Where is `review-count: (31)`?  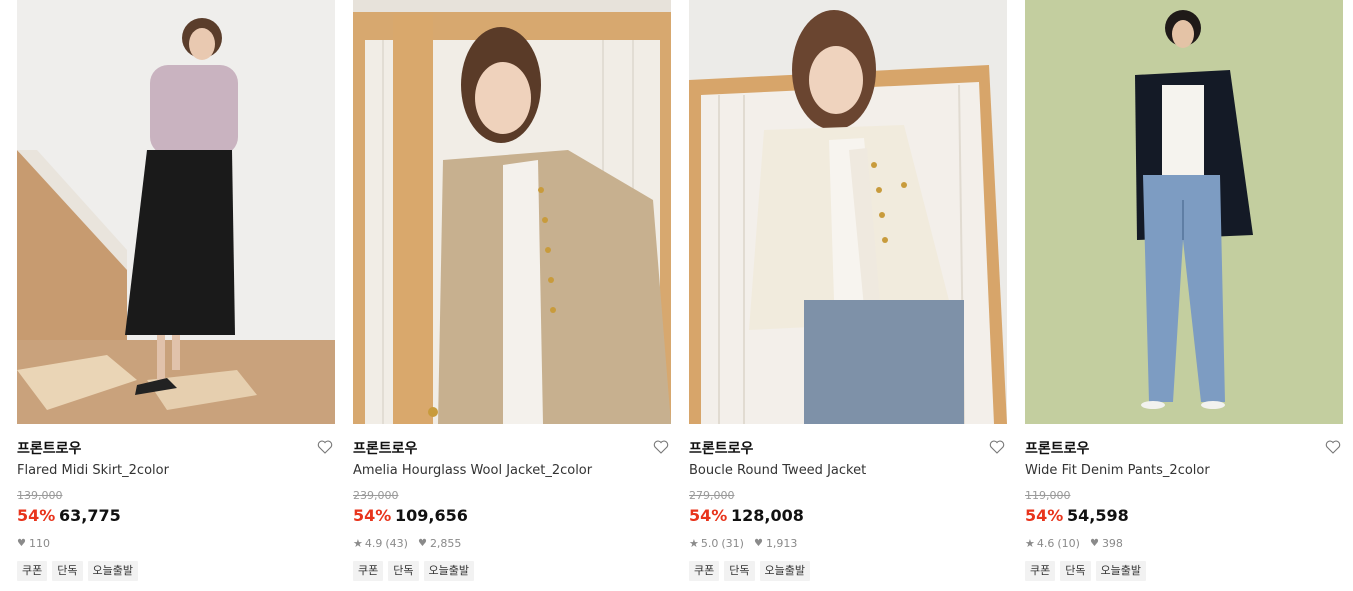 review-count: (31) is located at coordinates (732, 543).